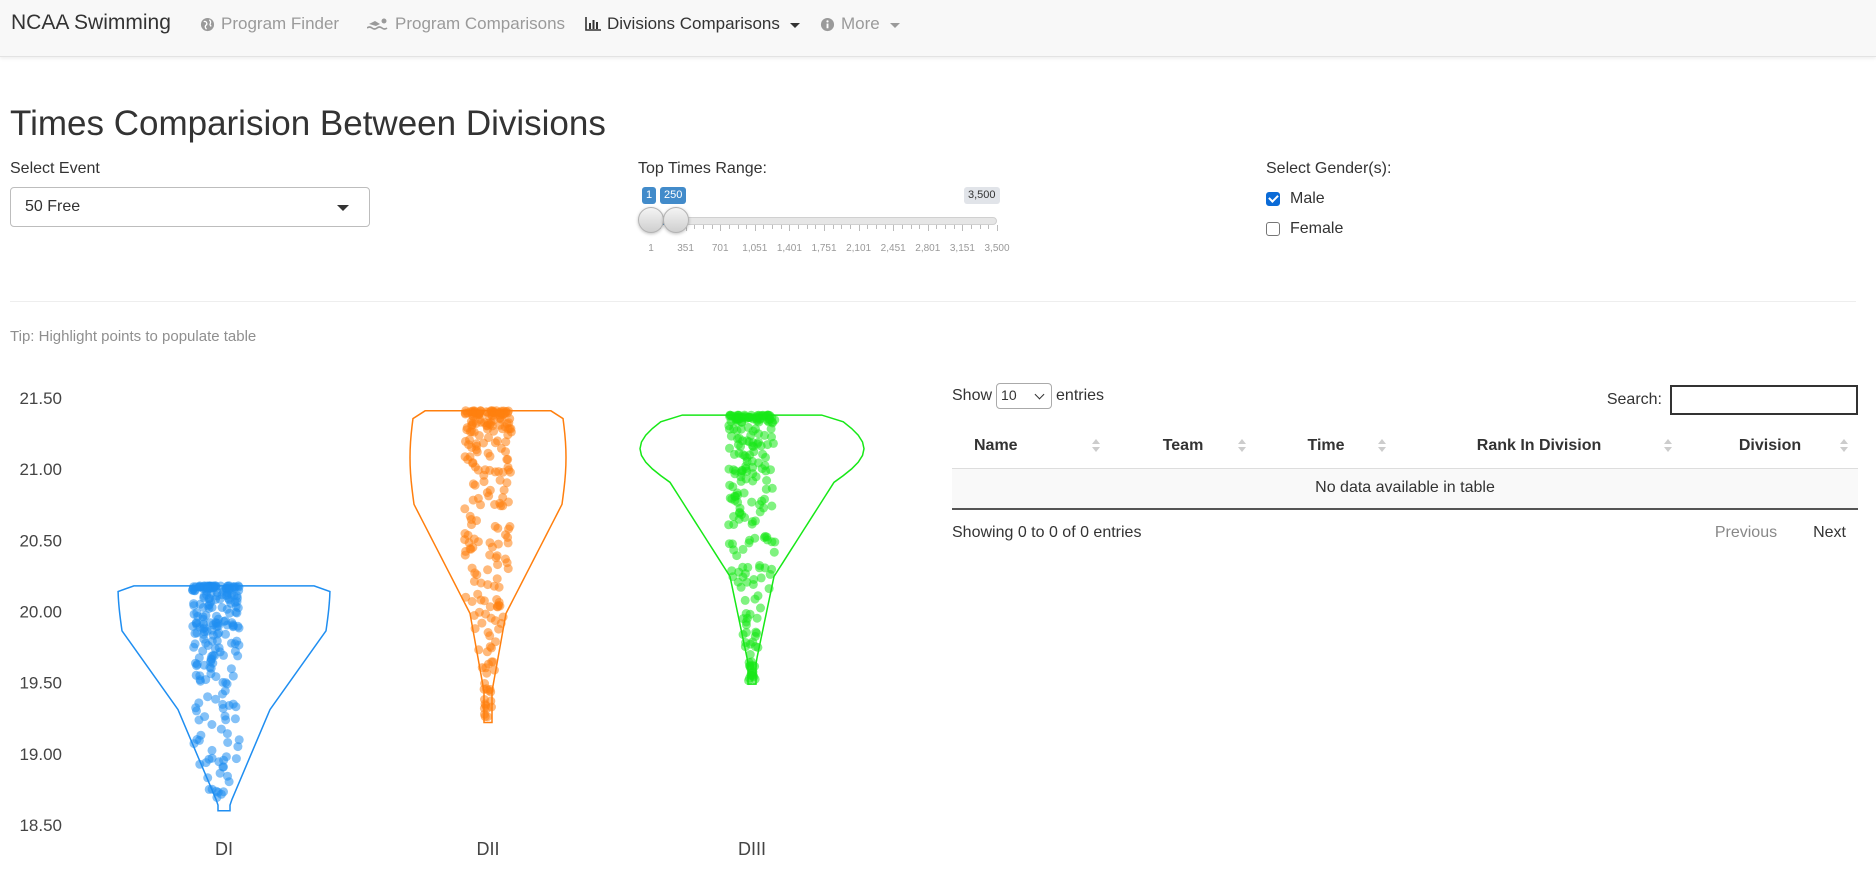  What do you see at coordinates (1183, 446) in the screenshot?
I see `column-header-team: Team` at bounding box center [1183, 446].